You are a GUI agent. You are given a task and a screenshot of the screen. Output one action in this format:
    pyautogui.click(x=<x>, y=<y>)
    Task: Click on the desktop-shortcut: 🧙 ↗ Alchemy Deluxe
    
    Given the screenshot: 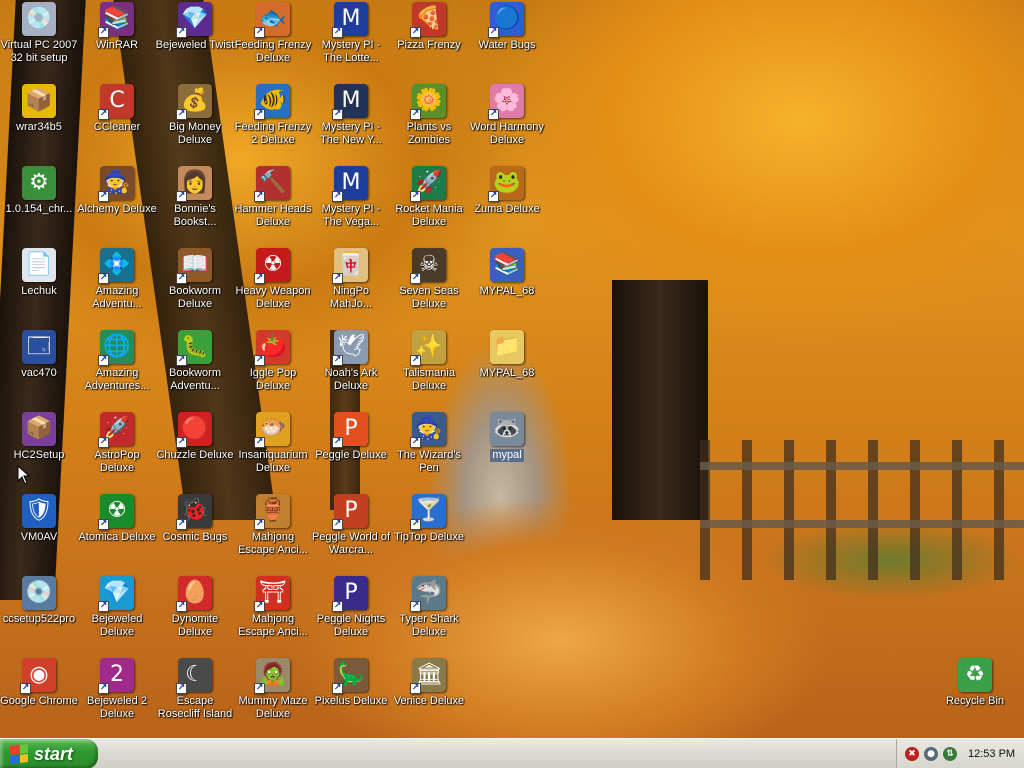 What is the action you would take?
    pyautogui.click(x=117, y=205)
    